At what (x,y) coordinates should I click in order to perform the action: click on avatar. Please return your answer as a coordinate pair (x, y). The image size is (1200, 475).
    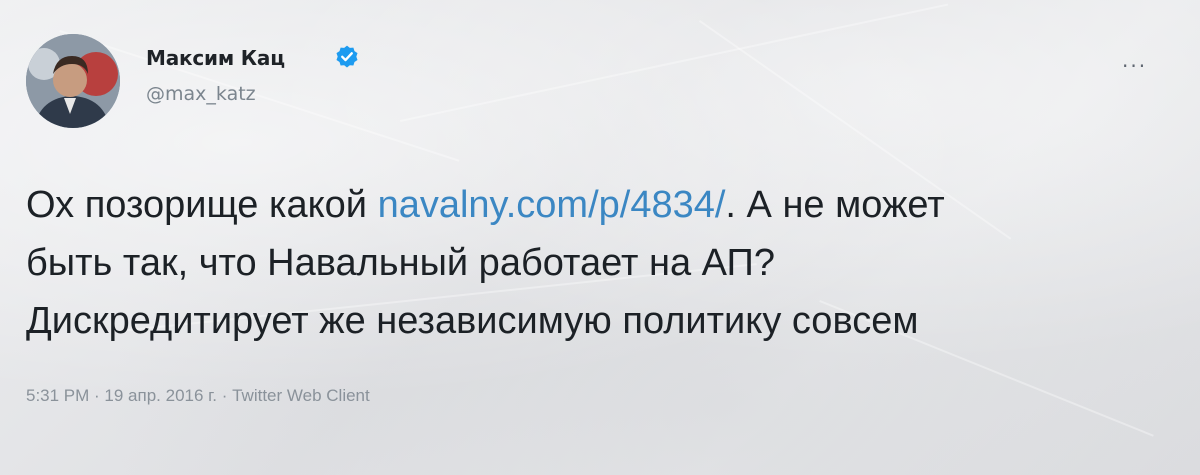
    Looking at the image, I should click on (73, 81).